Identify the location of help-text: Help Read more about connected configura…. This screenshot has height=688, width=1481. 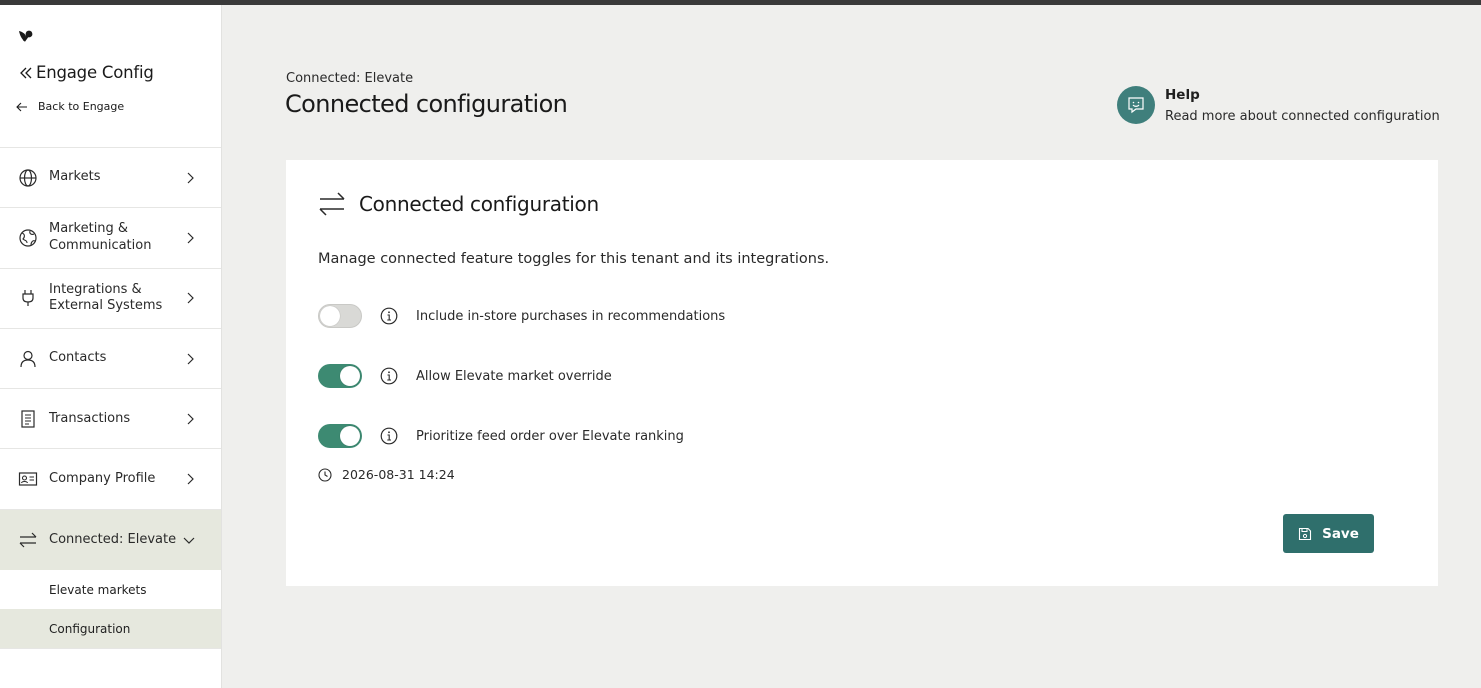
(1302, 105).